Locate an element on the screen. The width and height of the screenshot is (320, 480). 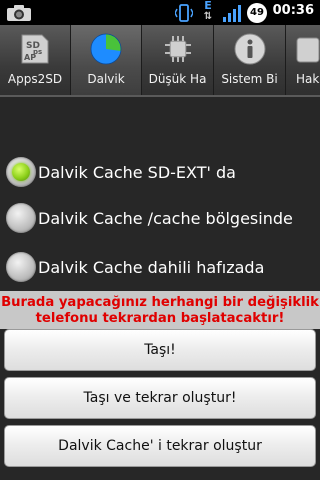
tab-partial: Hak is located at coordinates (303, 60).